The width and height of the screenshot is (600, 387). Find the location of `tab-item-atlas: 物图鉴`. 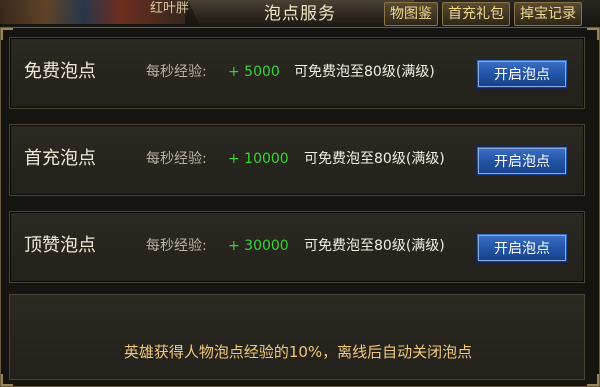

tab-item-atlas: 物图鉴 is located at coordinates (411, 14).